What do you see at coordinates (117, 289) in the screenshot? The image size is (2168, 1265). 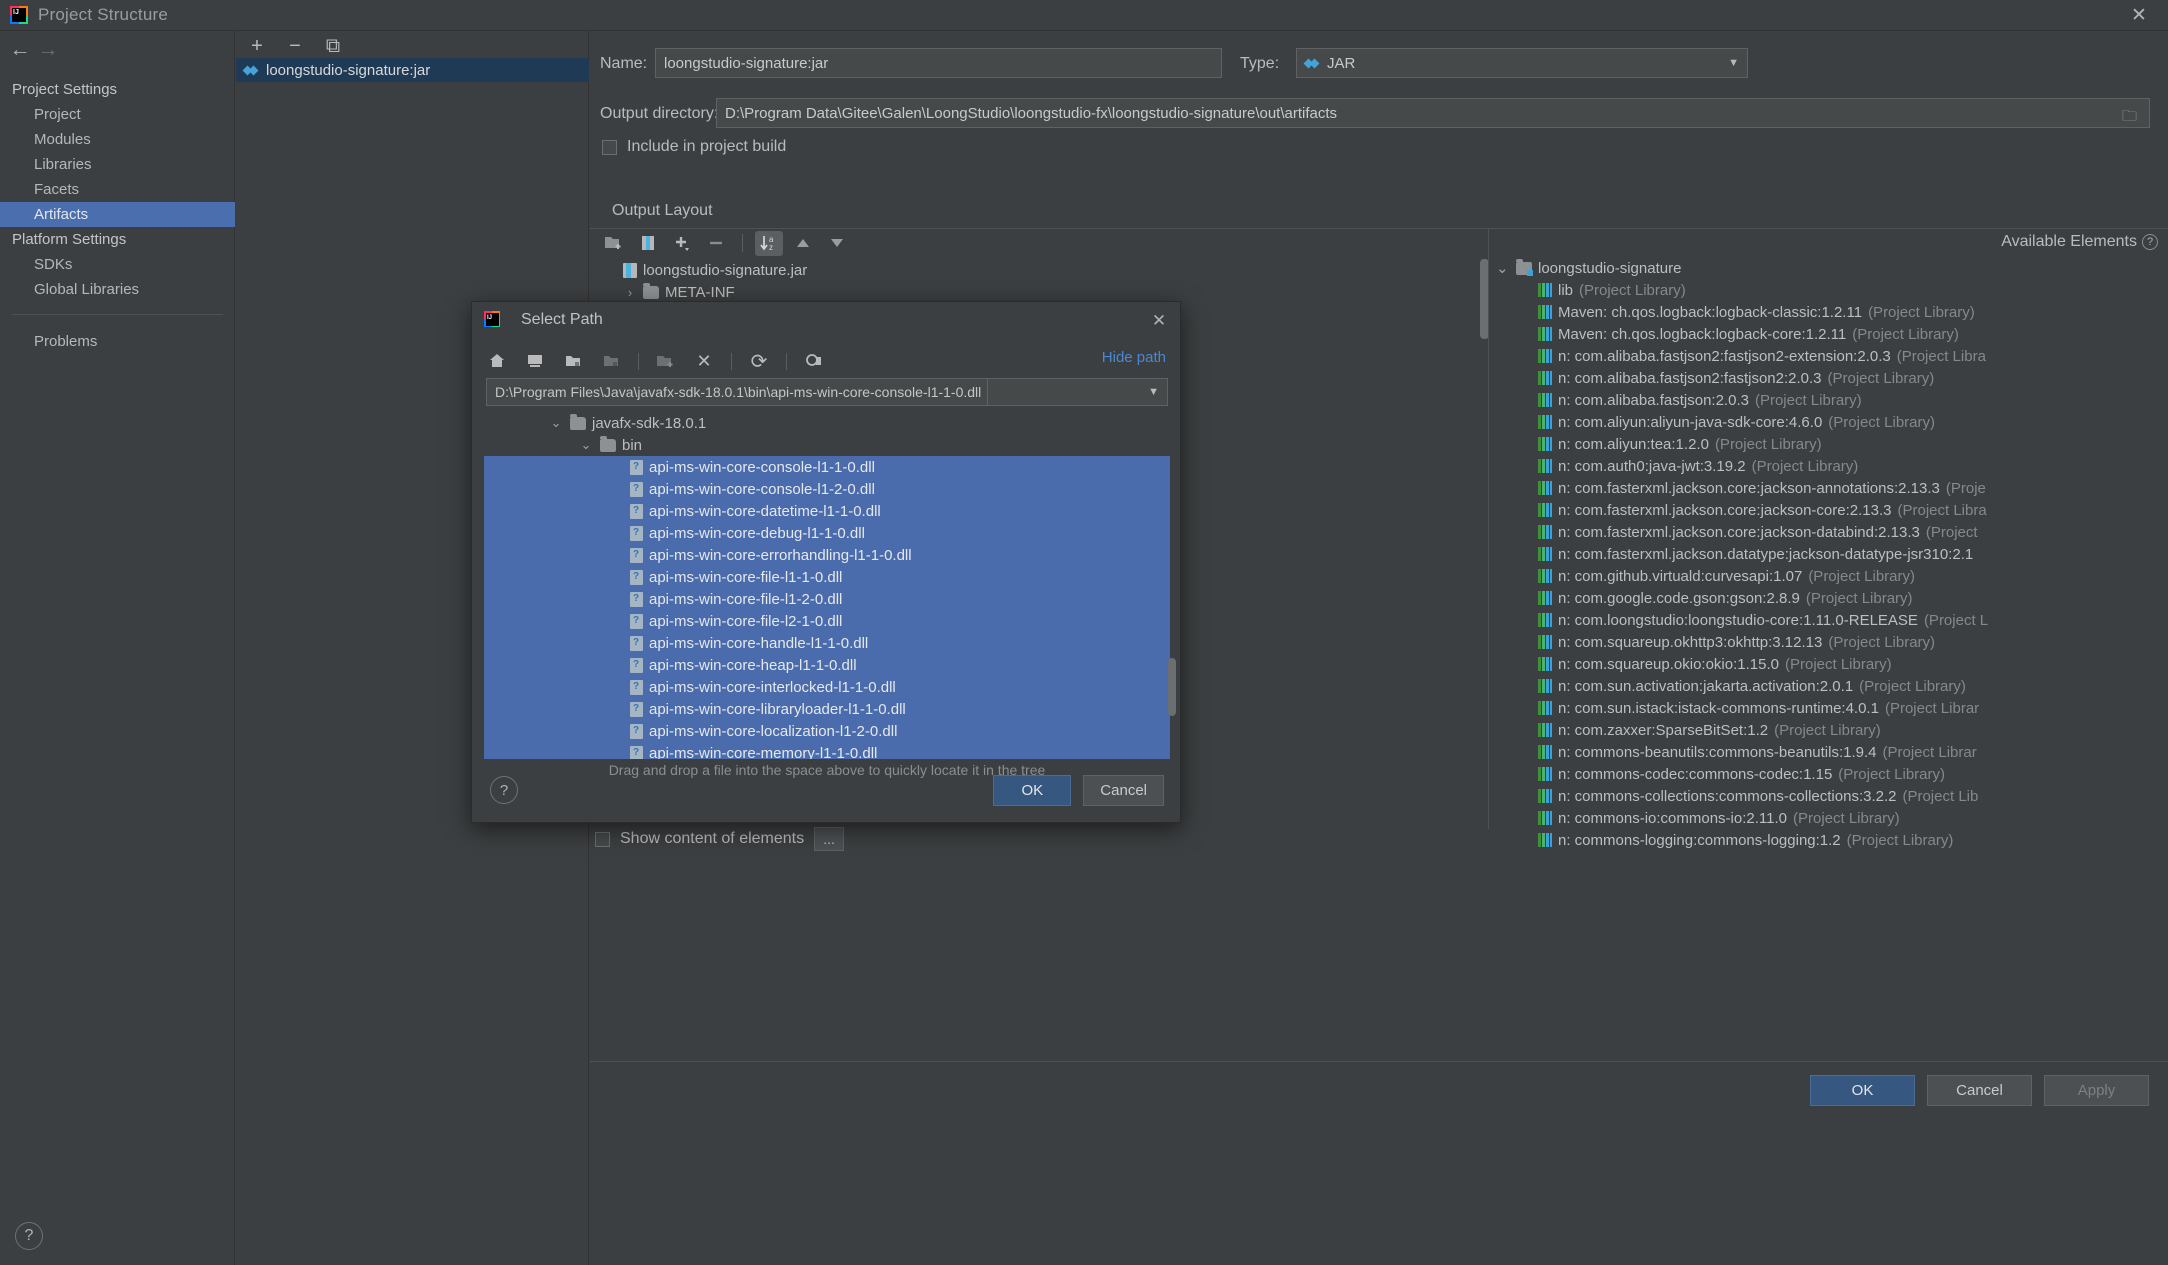 I see `sidebar-item-global-libraries: Global Libraries` at bounding box center [117, 289].